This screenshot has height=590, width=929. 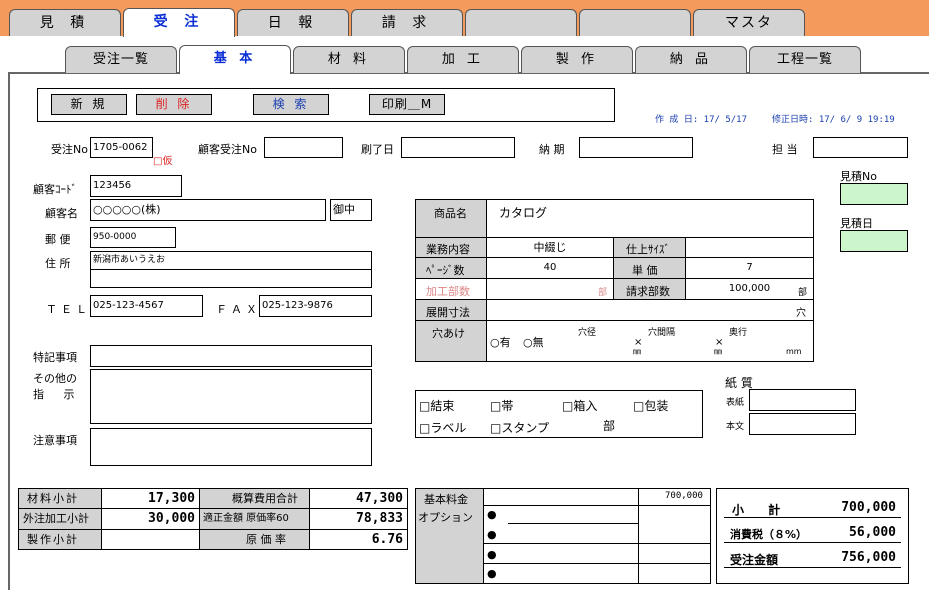 What do you see at coordinates (407, 104) in the screenshot?
I see `print-button: 印刷＿M` at bounding box center [407, 104].